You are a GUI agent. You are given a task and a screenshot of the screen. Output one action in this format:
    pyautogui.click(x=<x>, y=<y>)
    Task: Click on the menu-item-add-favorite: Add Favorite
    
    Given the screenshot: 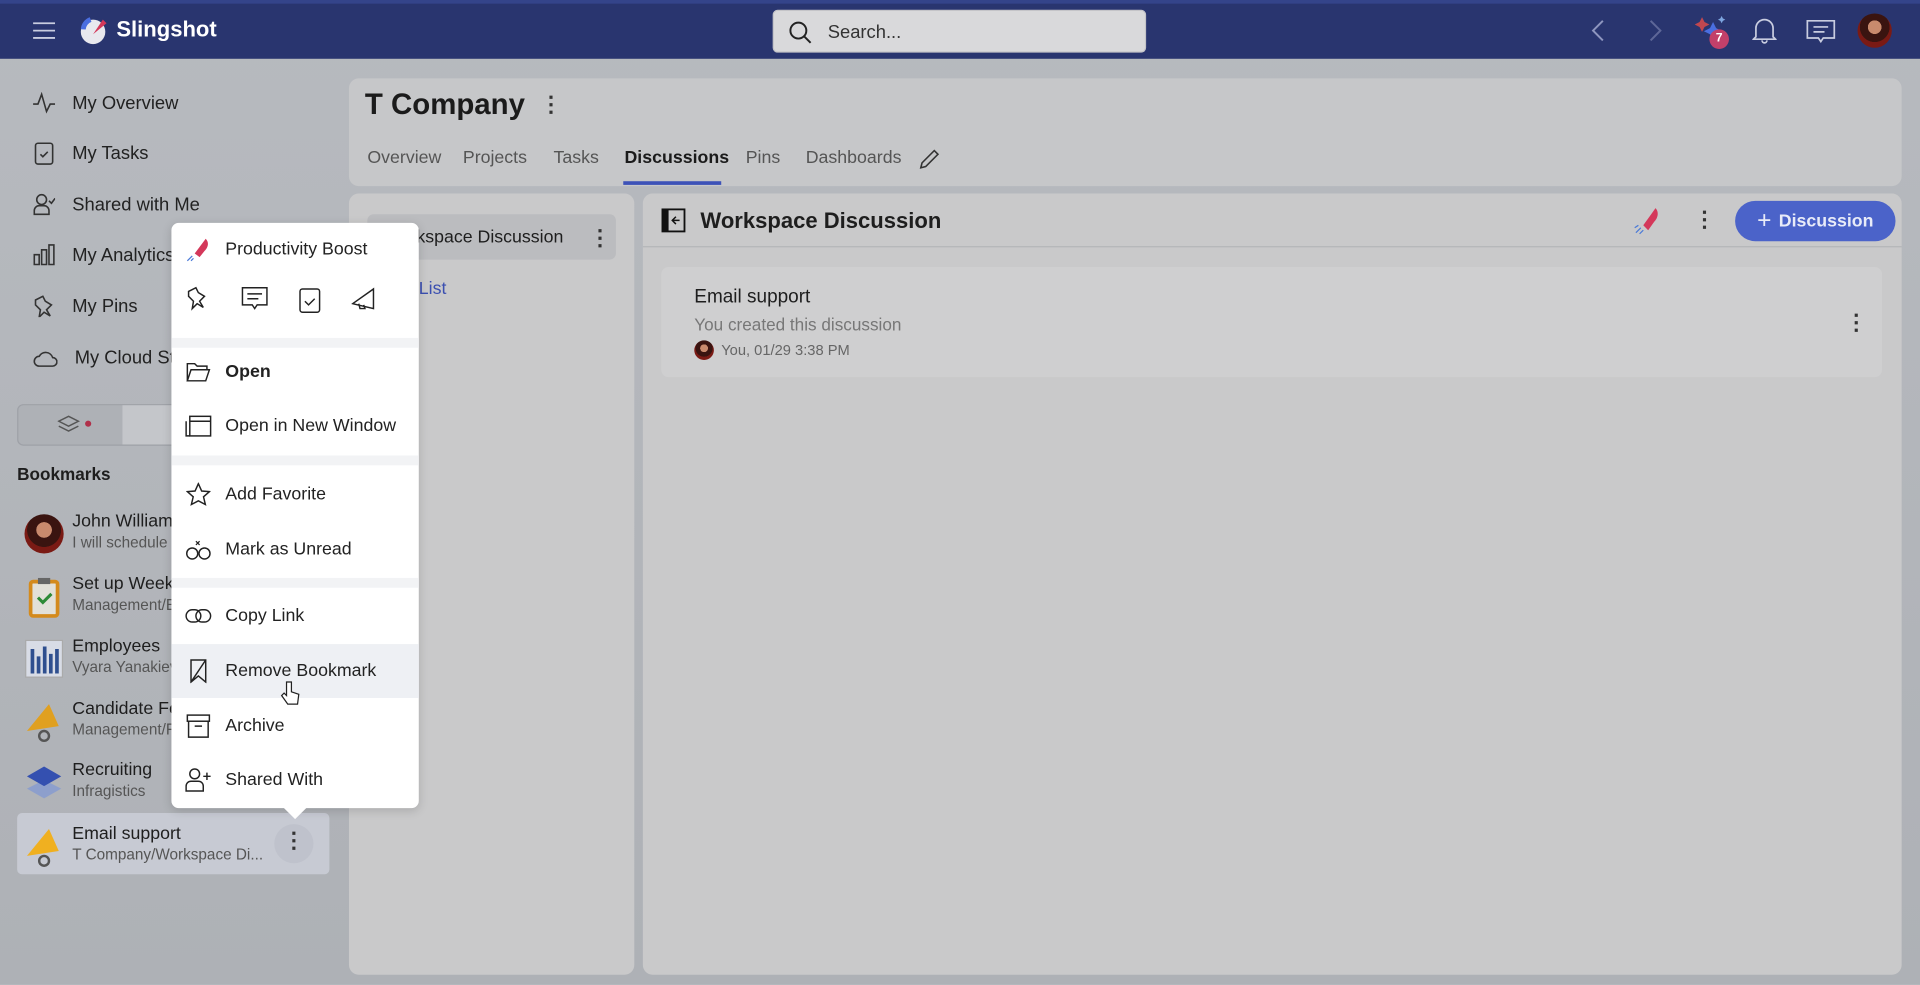 What is the action you would take?
    pyautogui.click(x=294, y=495)
    